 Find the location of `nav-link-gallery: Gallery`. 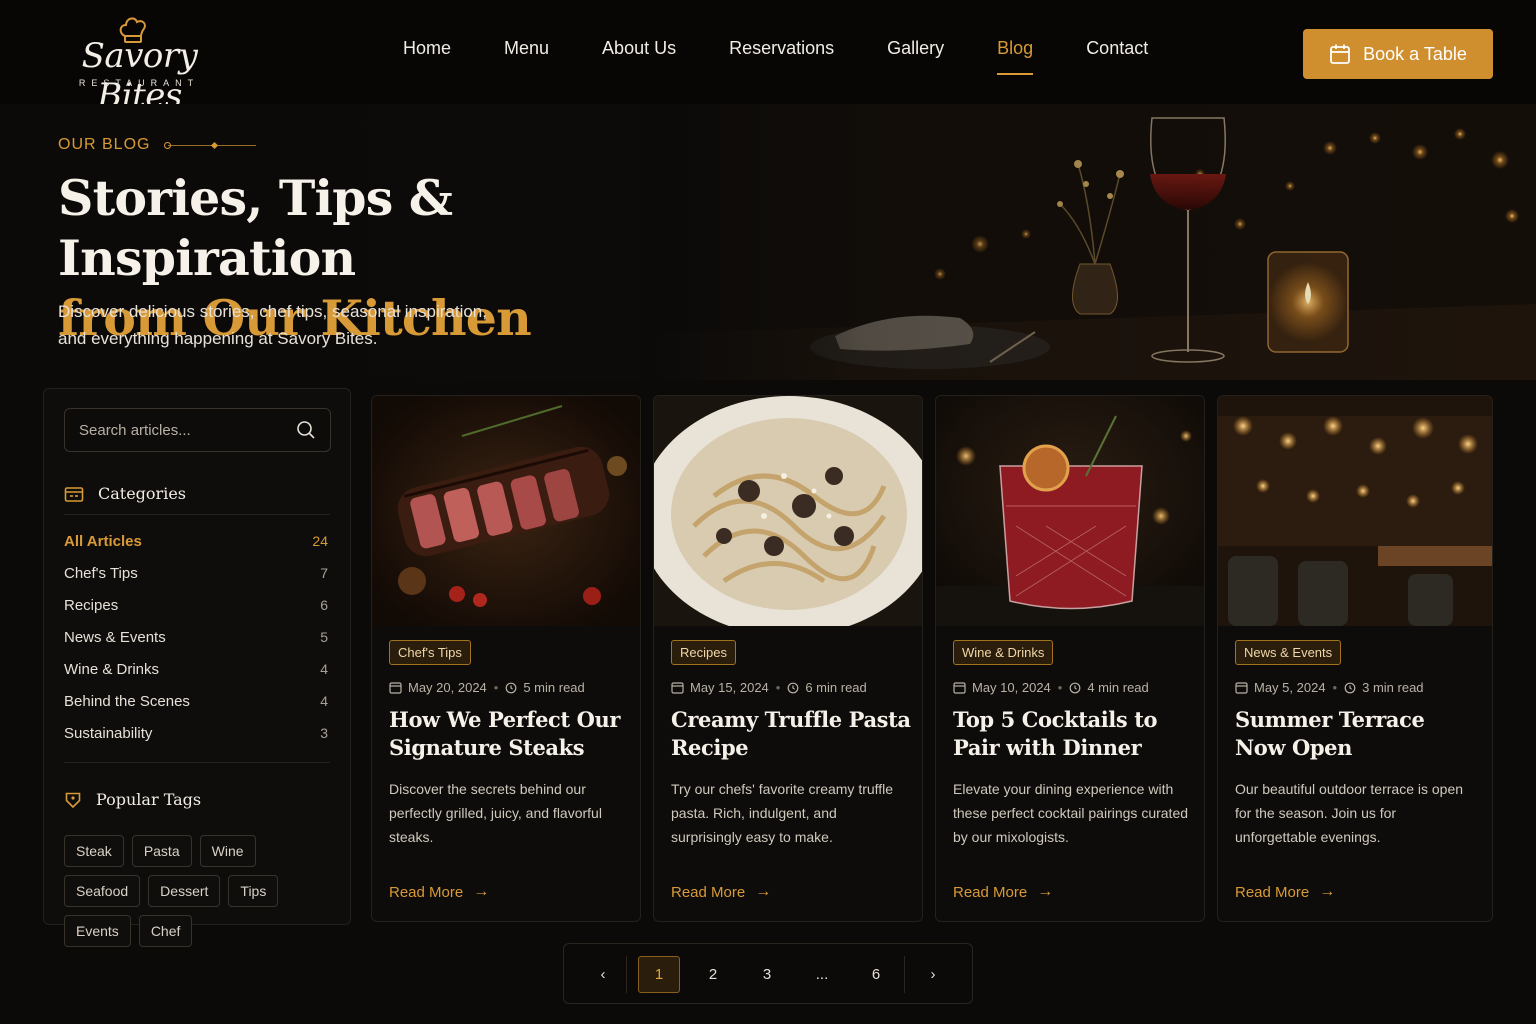

nav-link-gallery: Gallery is located at coordinates (915, 56).